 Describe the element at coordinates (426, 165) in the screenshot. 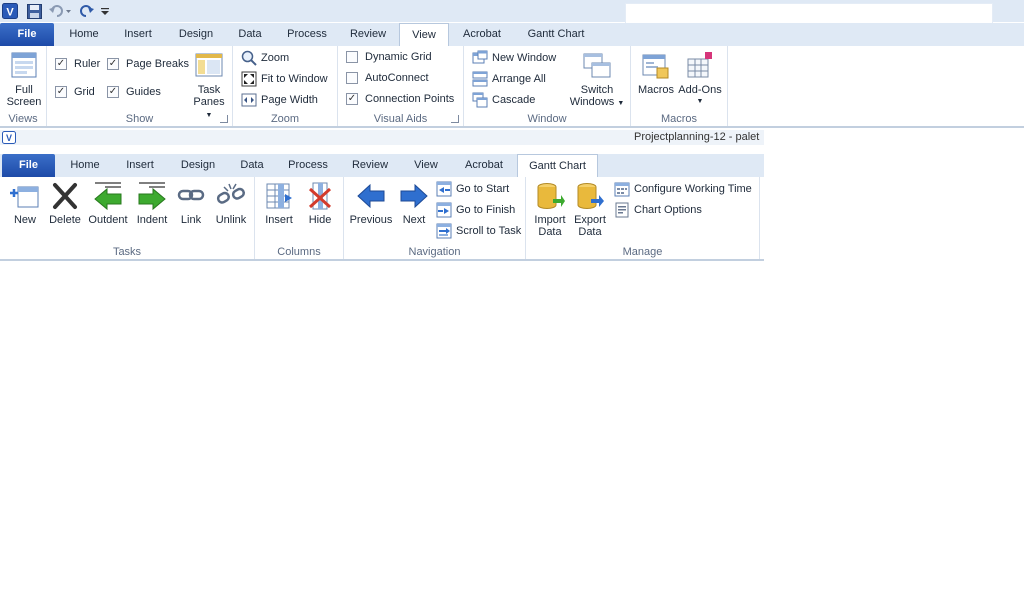

I see `bottom-tab-view: View` at that location.